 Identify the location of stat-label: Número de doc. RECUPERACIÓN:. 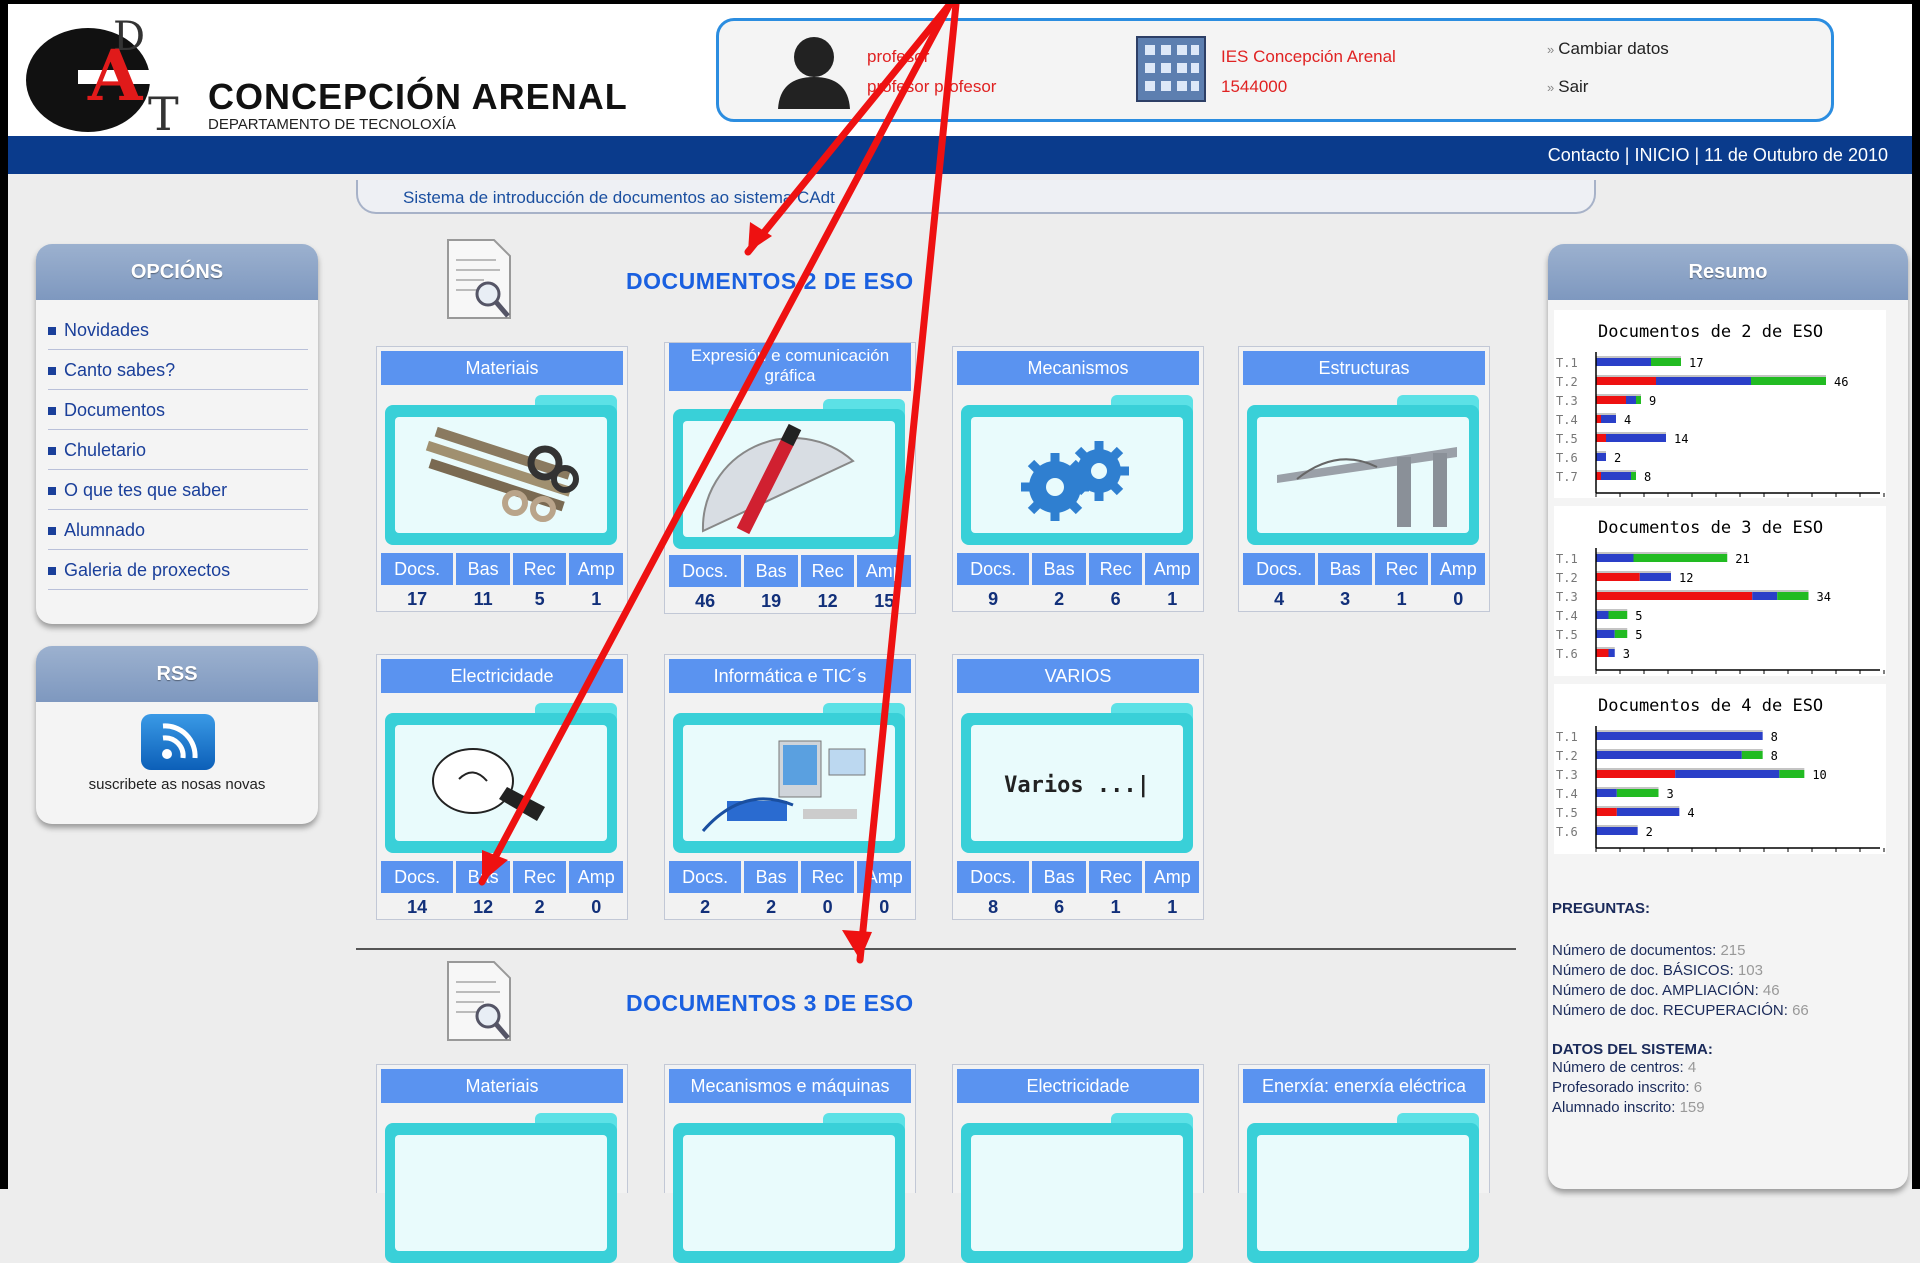
(1670, 1010).